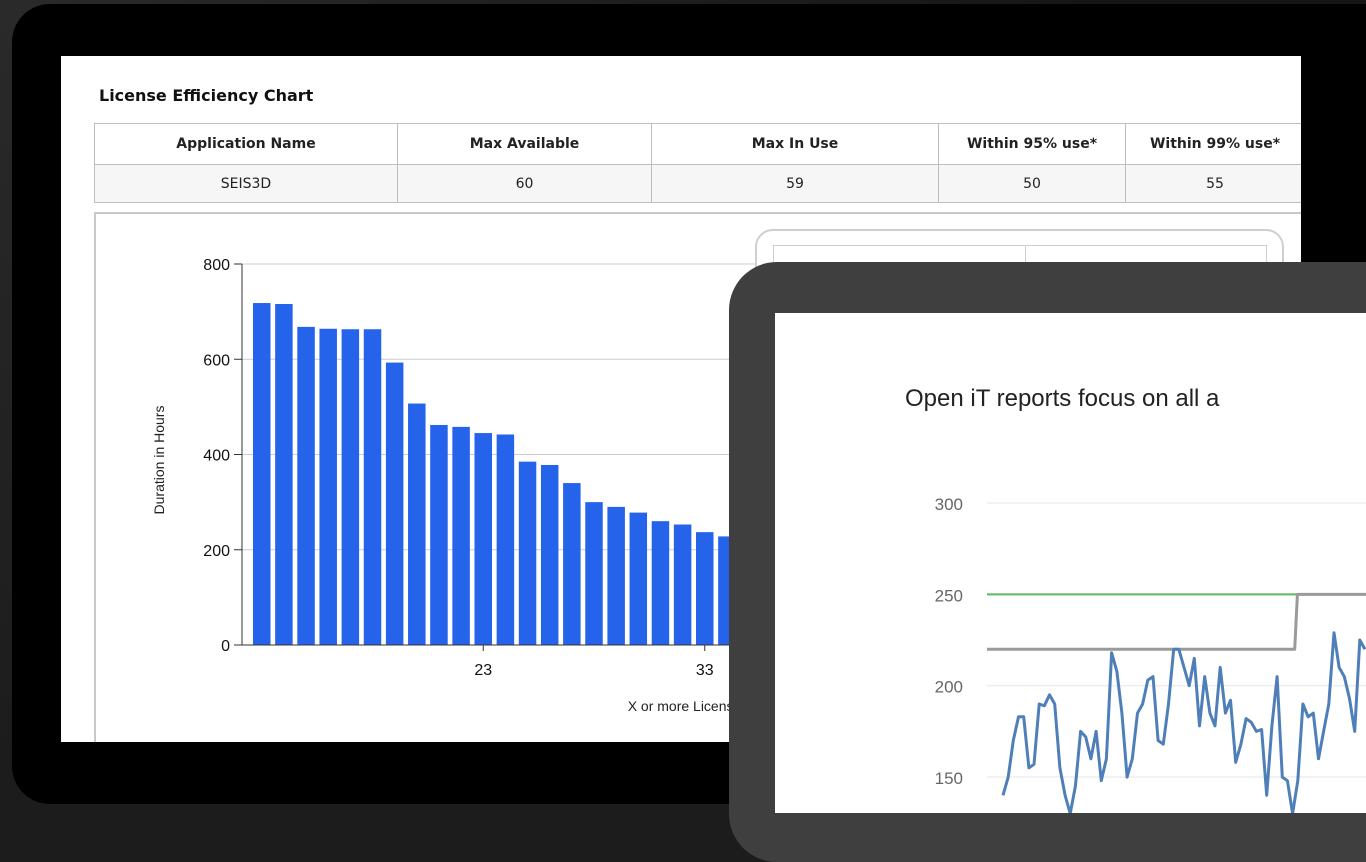  What do you see at coordinates (216, 360) in the screenshot?
I see `y-tick-label: 600` at bounding box center [216, 360].